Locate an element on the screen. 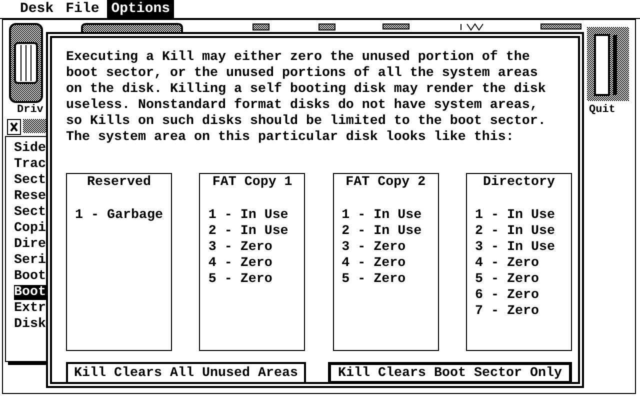 The image size is (640, 400). quit-label: Quit is located at coordinates (602, 110).